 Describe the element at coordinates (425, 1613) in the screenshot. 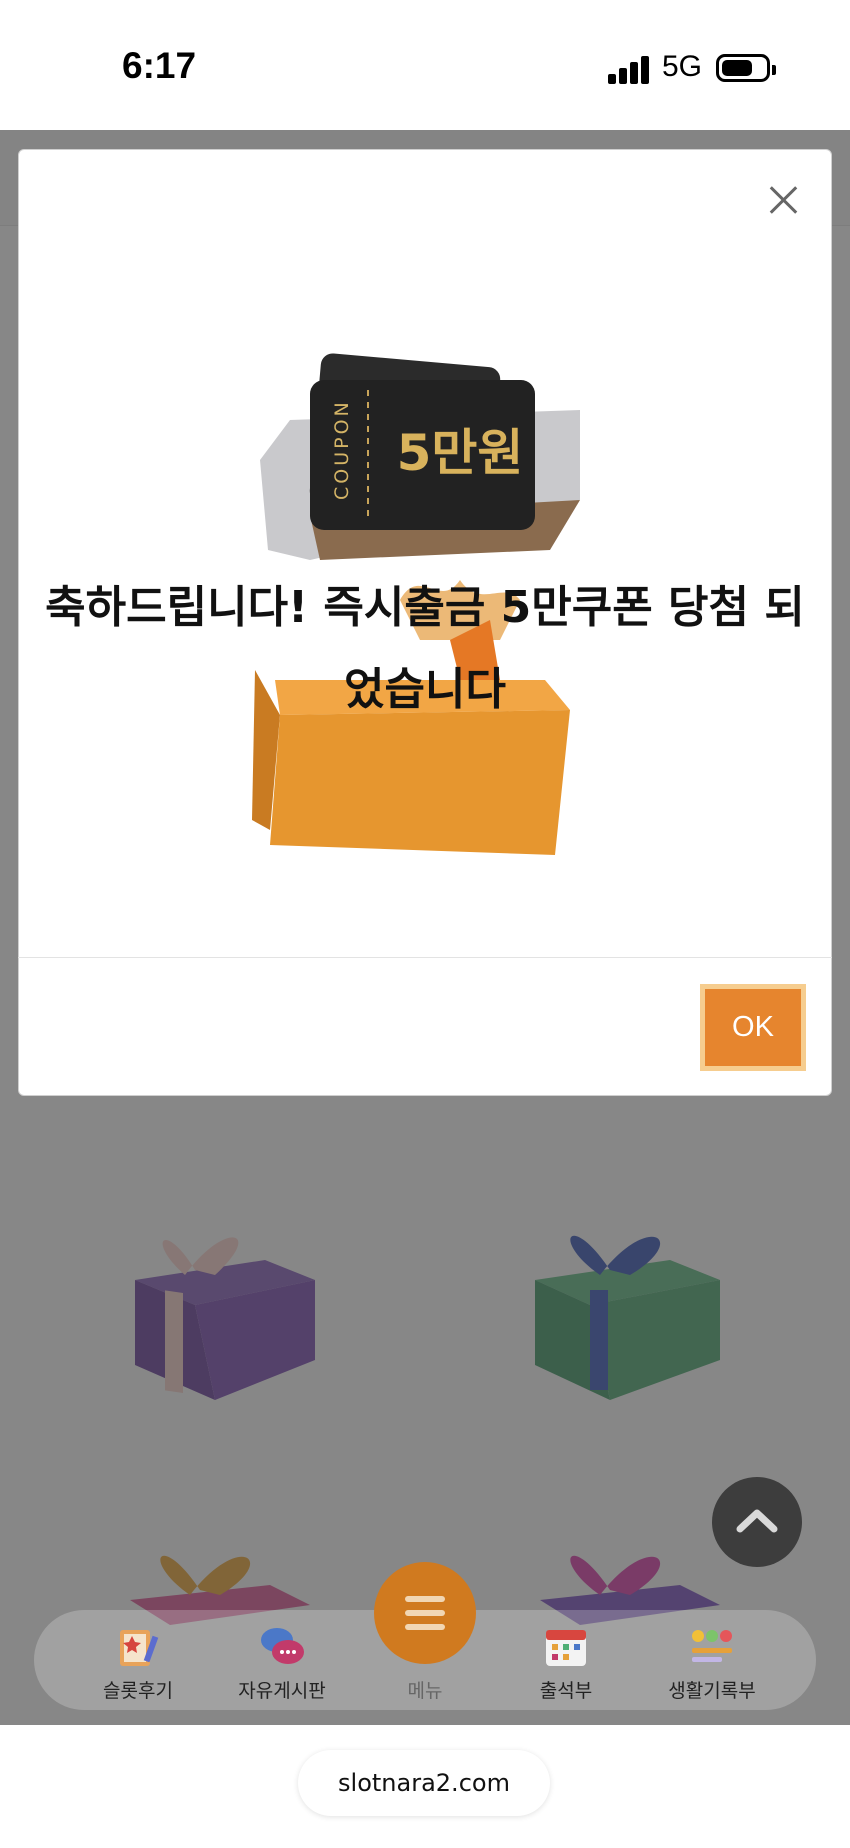

I see `menu-button` at that location.